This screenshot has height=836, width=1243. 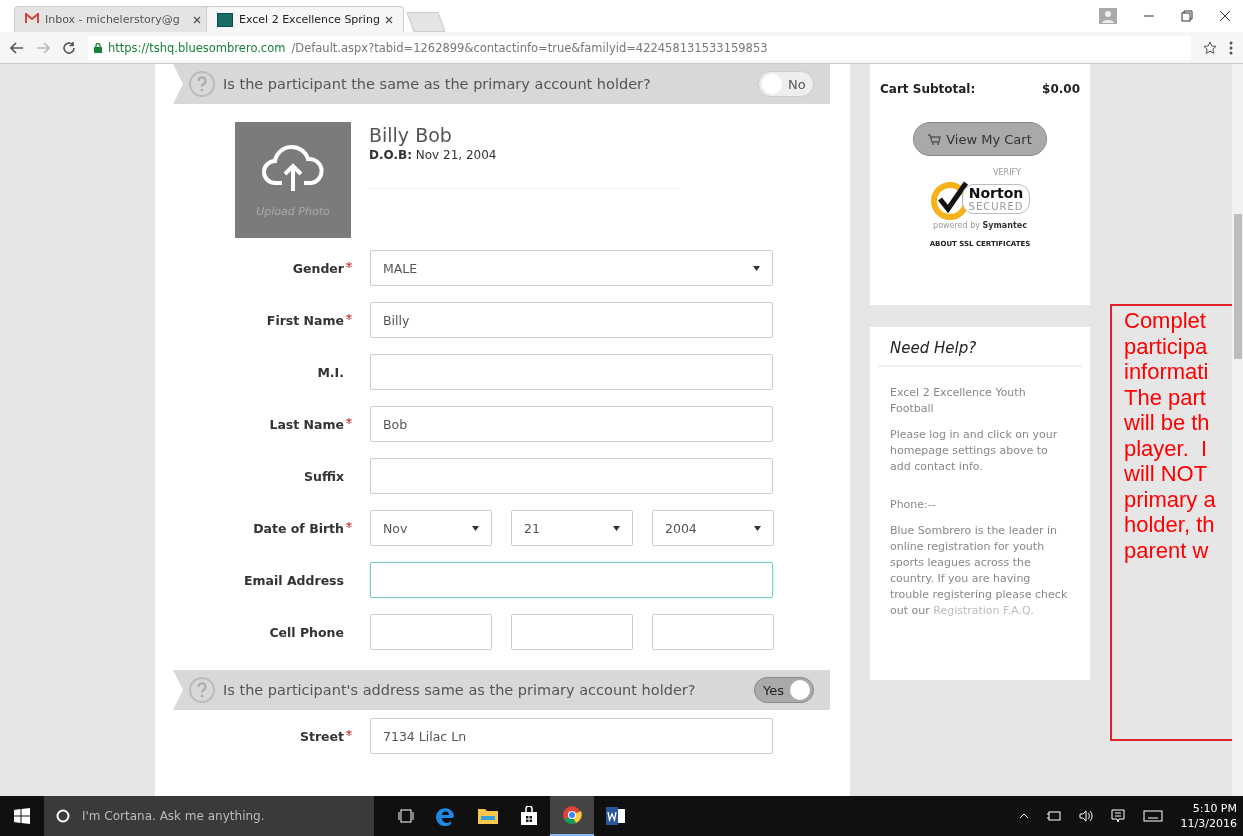 I want to click on subtotal-amount: $0.00, so click(x=1061, y=89).